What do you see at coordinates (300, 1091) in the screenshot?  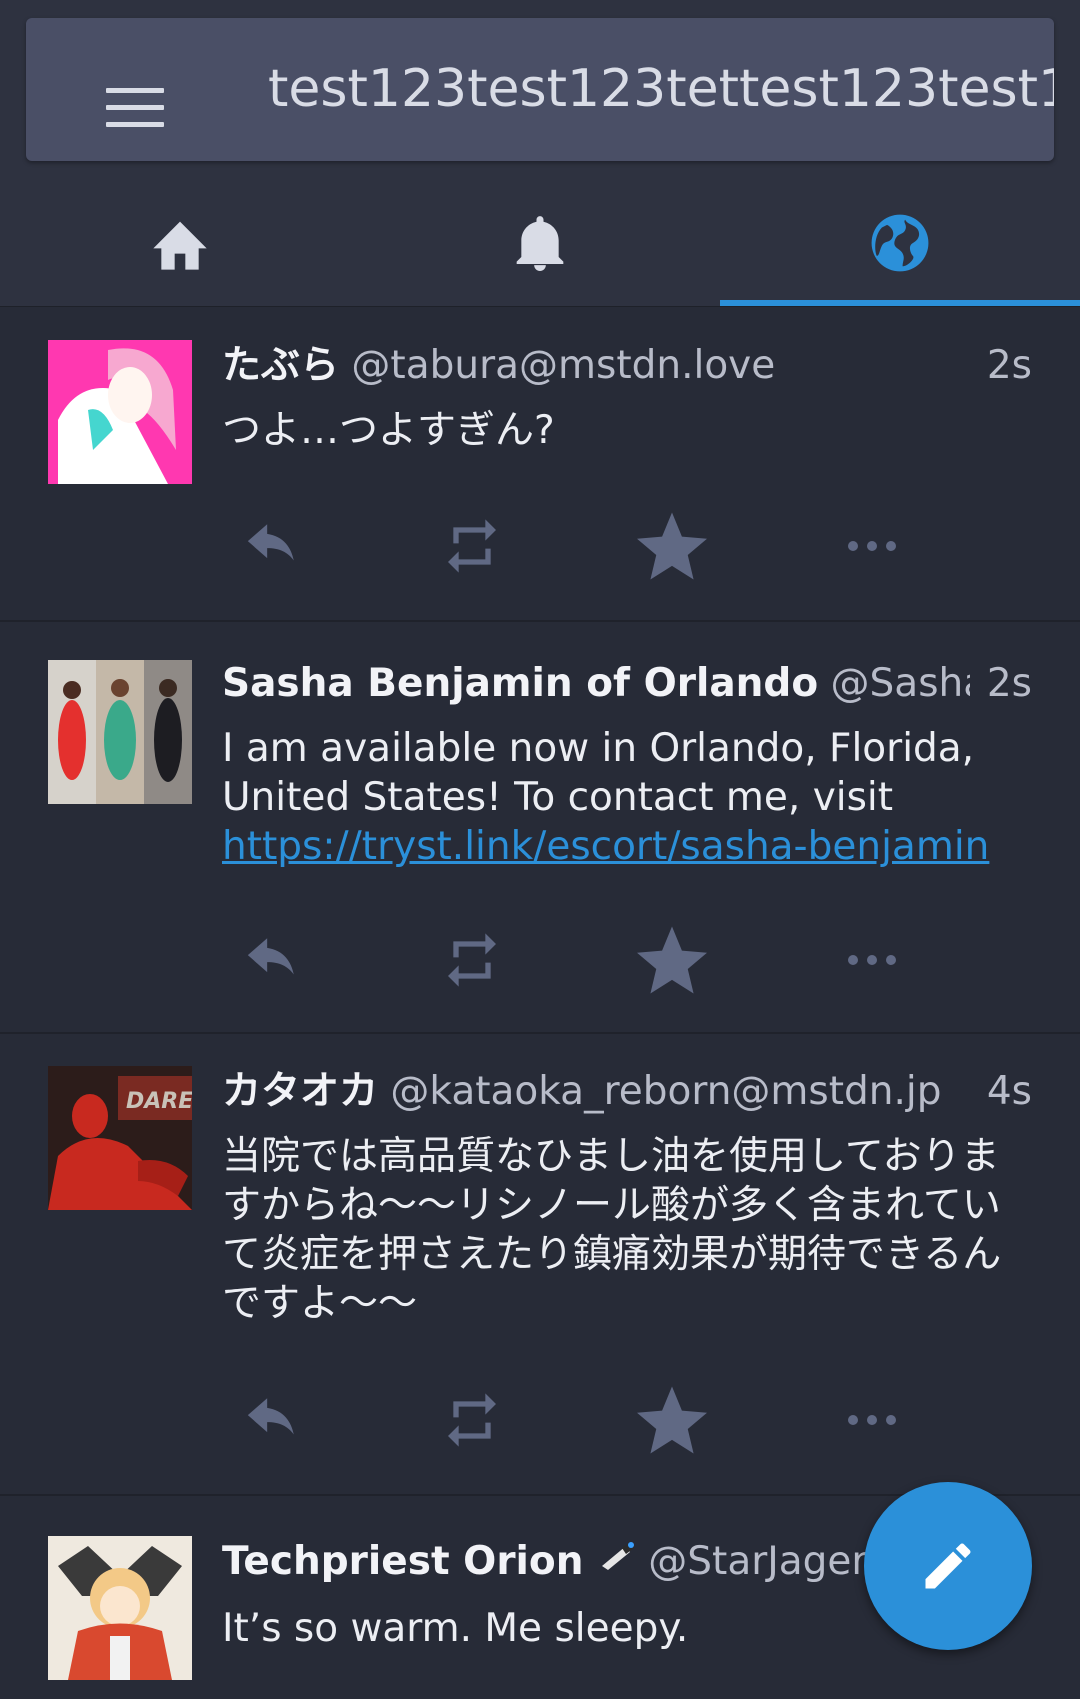 I see `display-name: カタオカ` at bounding box center [300, 1091].